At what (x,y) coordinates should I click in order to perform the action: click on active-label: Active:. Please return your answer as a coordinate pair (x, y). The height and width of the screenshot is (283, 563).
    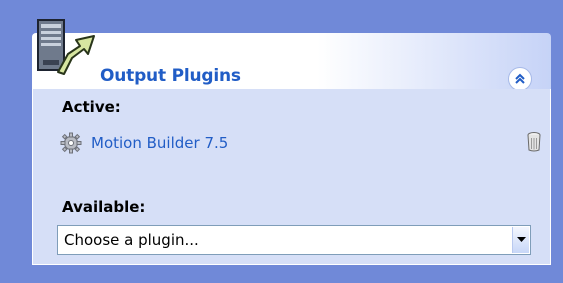
    Looking at the image, I should click on (91, 107).